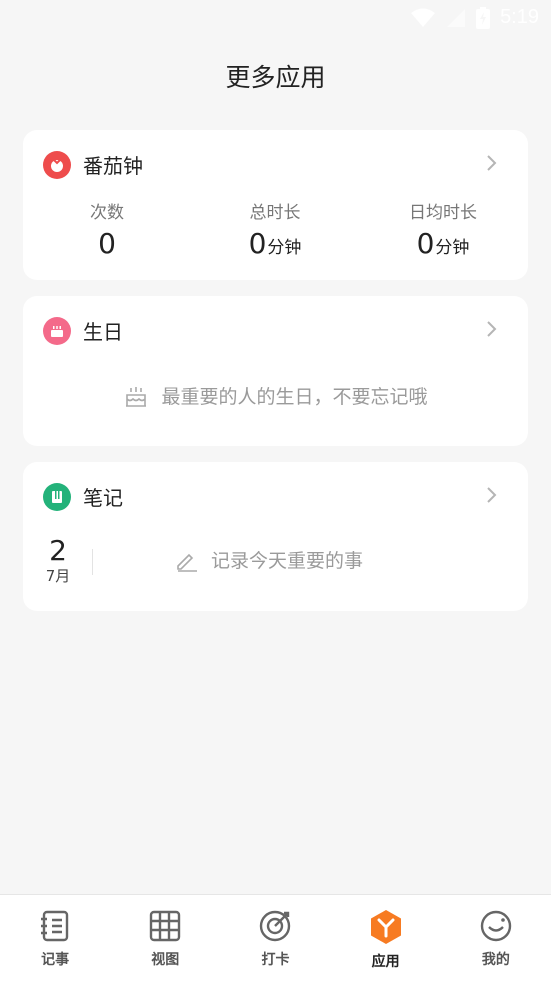 The width and height of the screenshot is (551, 982). I want to click on page-title: 更多应用, so click(275, 77).